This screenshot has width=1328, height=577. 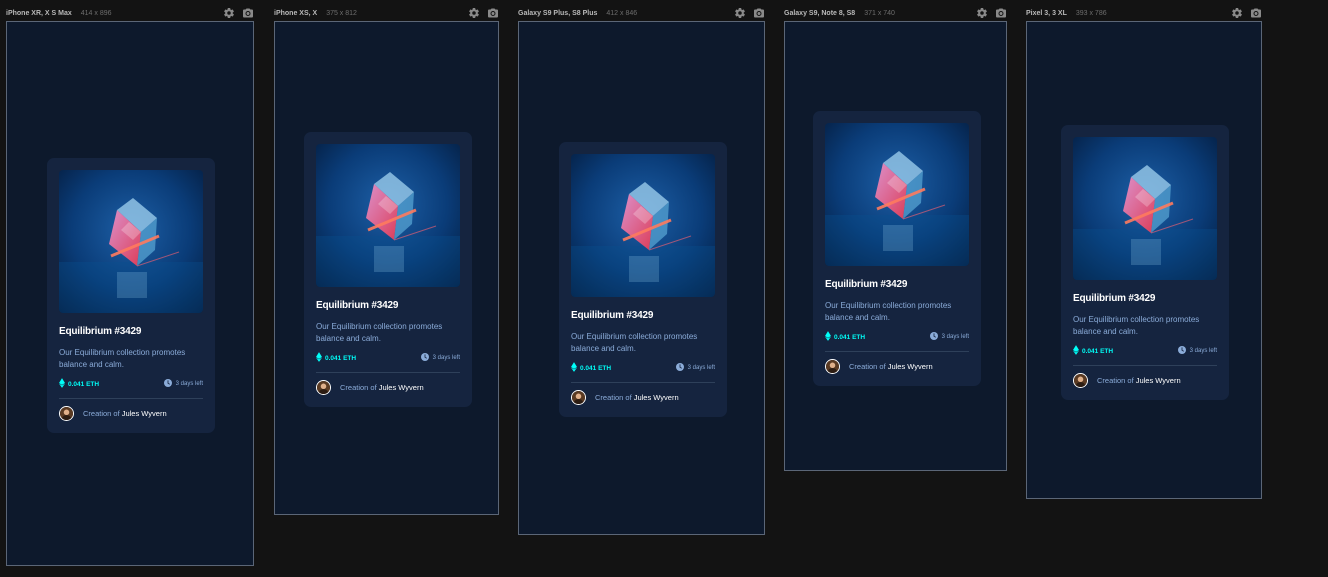 I want to click on device-header: iPhone XS, X 375 x 812, so click(x=386, y=13).